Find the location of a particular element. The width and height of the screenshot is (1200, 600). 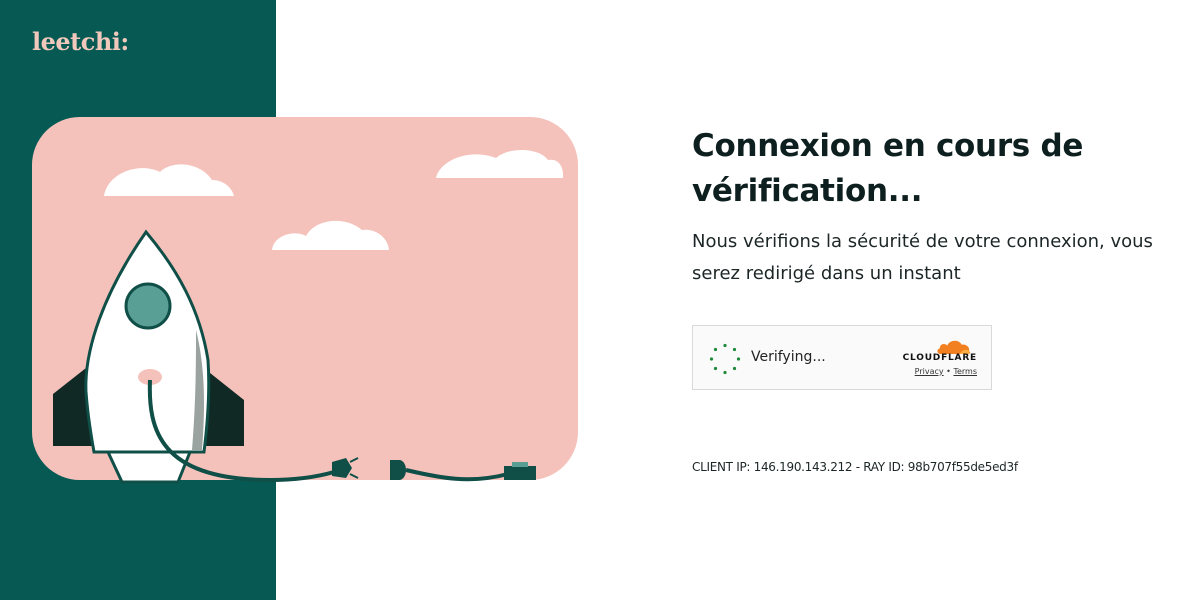

socket-icon is located at coordinates (398, 470).